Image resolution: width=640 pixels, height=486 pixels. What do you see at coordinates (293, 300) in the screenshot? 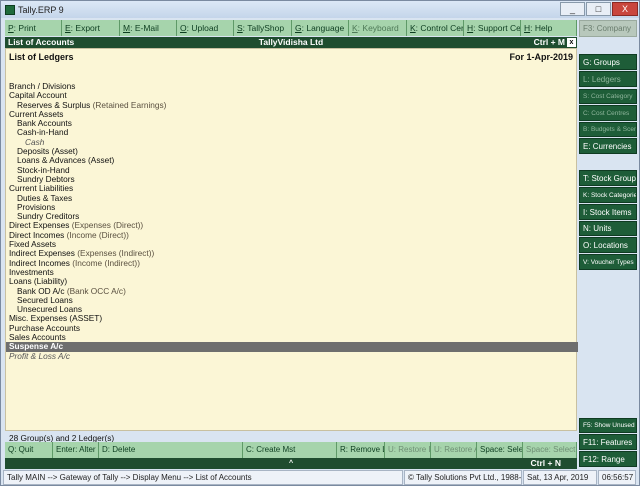
I see `group-row: Secured Loans` at bounding box center [293, 300].